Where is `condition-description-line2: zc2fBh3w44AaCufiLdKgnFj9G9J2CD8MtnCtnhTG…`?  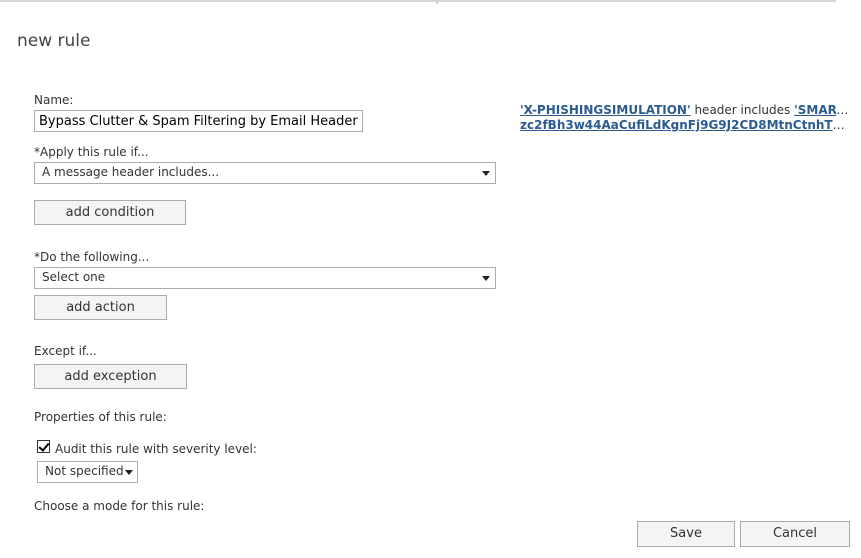
condition-description-line2: zc2fBh3w44AaCufiLdKgnFj9G9J2CD8MtnCtnhTG… is located at coordinates (685, 125).